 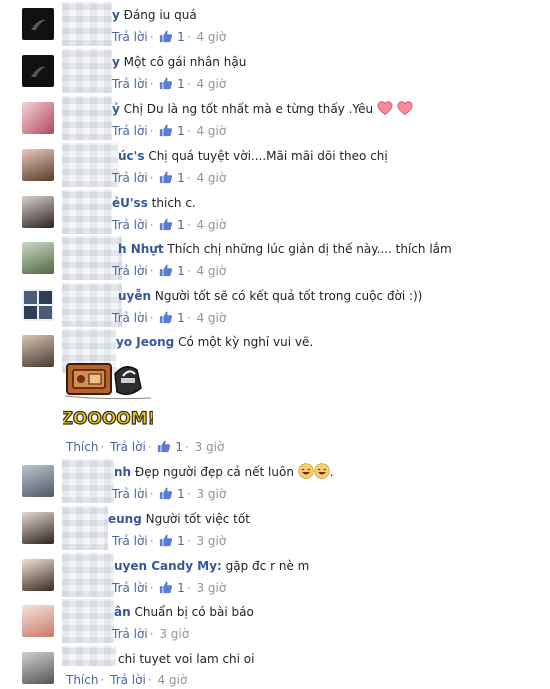 I want to click on comment: y Đáng iu quá Trả lời · 1 · 4 giờ, so click(x=275, y=26).